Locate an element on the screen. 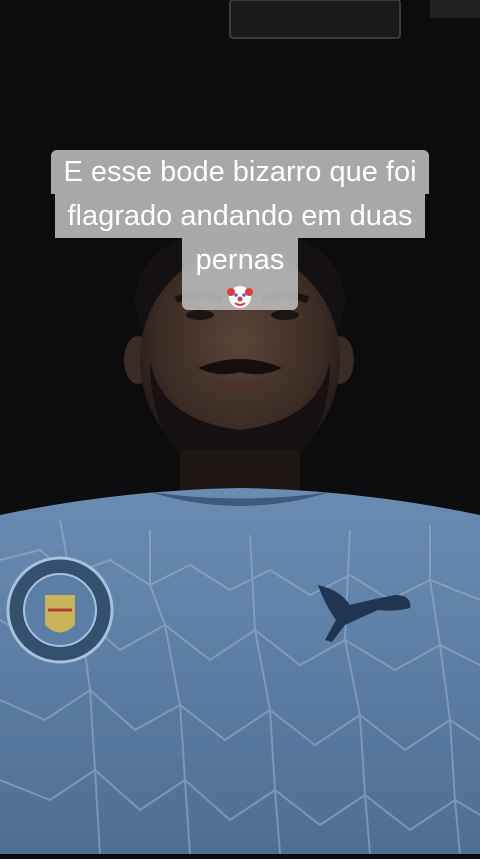  caption-line-3-text: pernas is located at coordinates (240, 260).